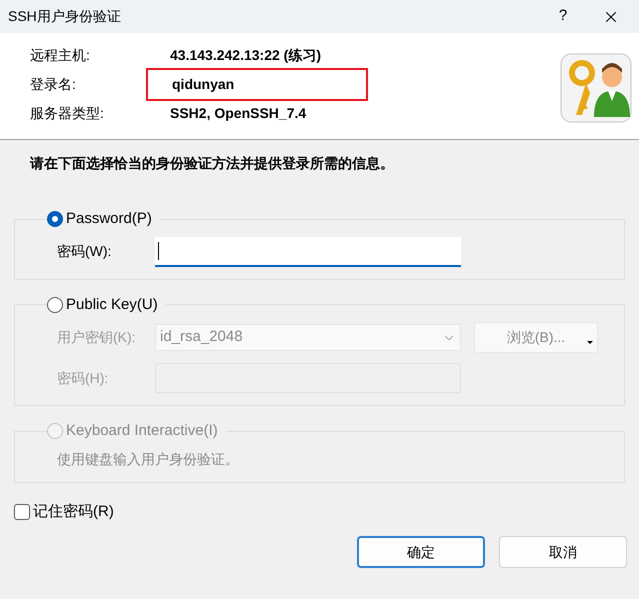 Image resolution: width=639 pixels, height=599 pixels. Describe the element at coordinates (212, 163) in the screenshot. I see `instruction-text: 请在下面选择恰当的身份验证方法并提供登录所需的信息。` at that location.